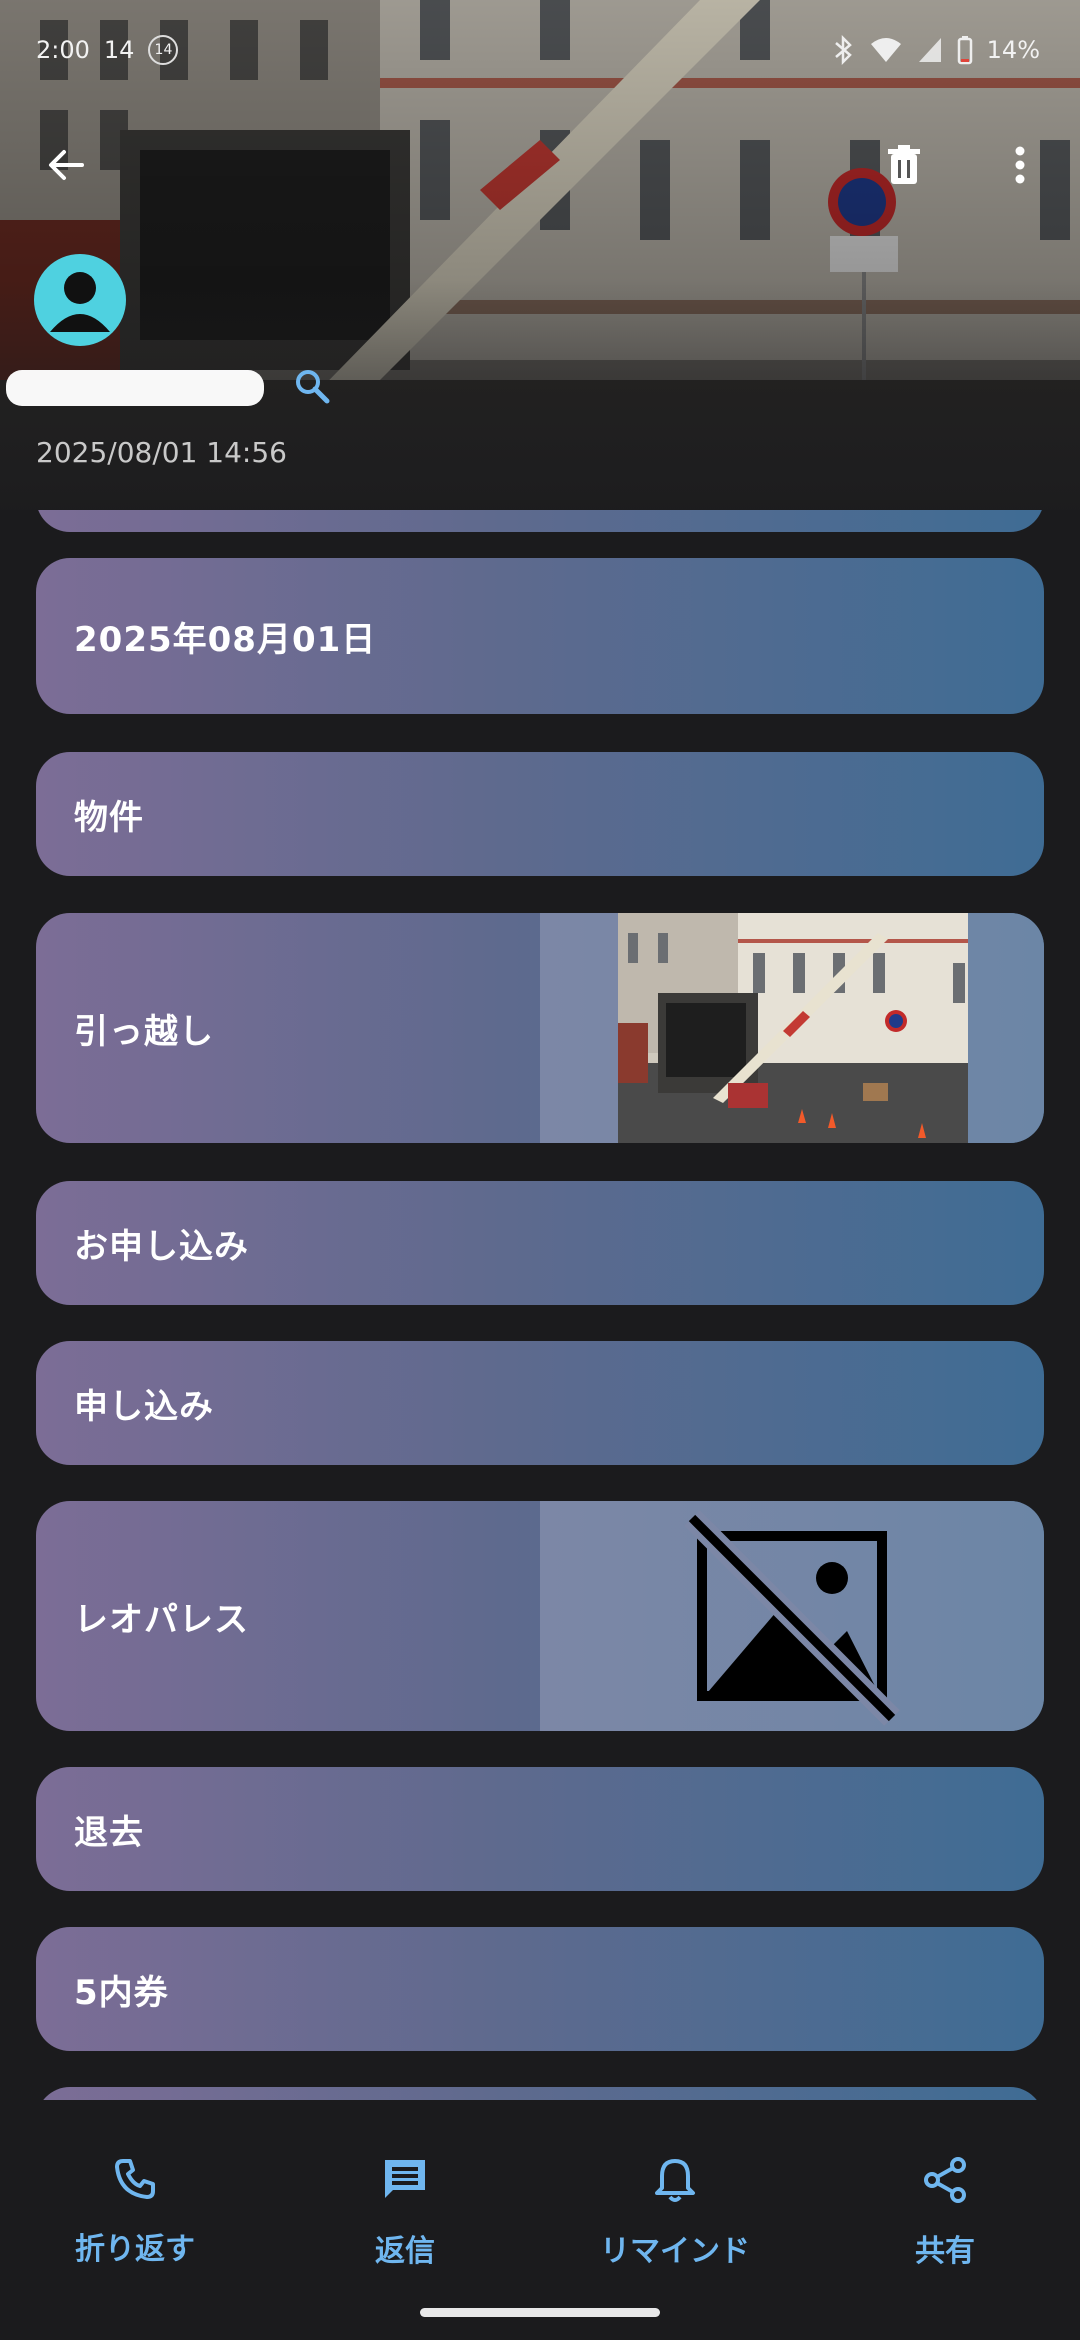 The image size is (1080, 2340). Describe the element at coordinates (135, 388) in the screenshot. I see `sender-name-redacted` at that location.